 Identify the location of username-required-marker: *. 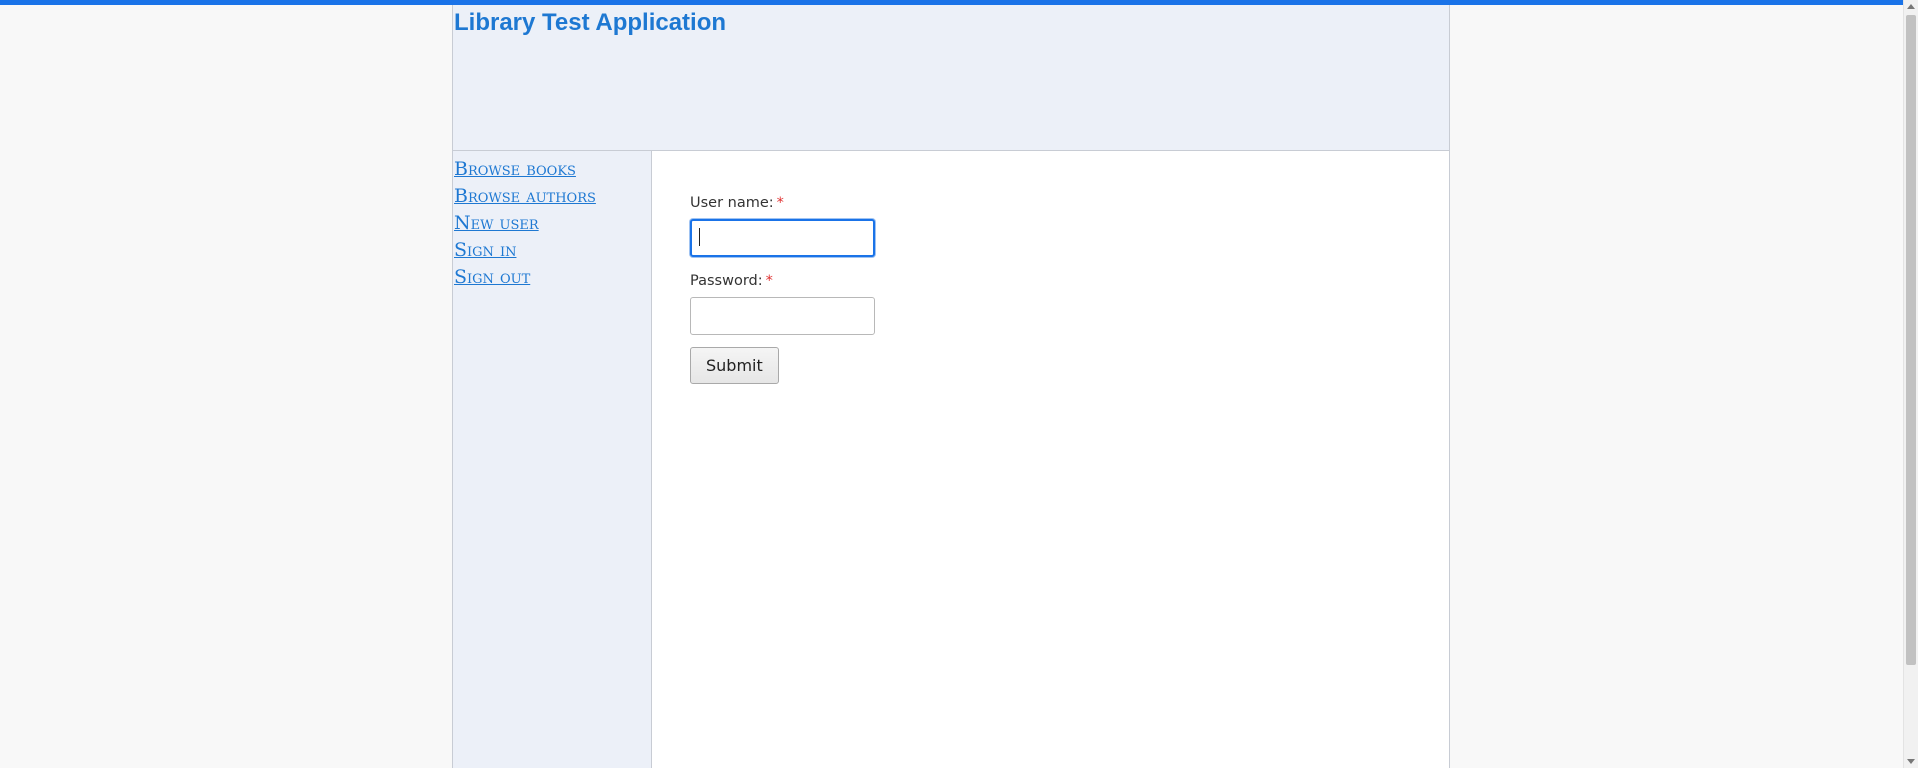
(780, 203).